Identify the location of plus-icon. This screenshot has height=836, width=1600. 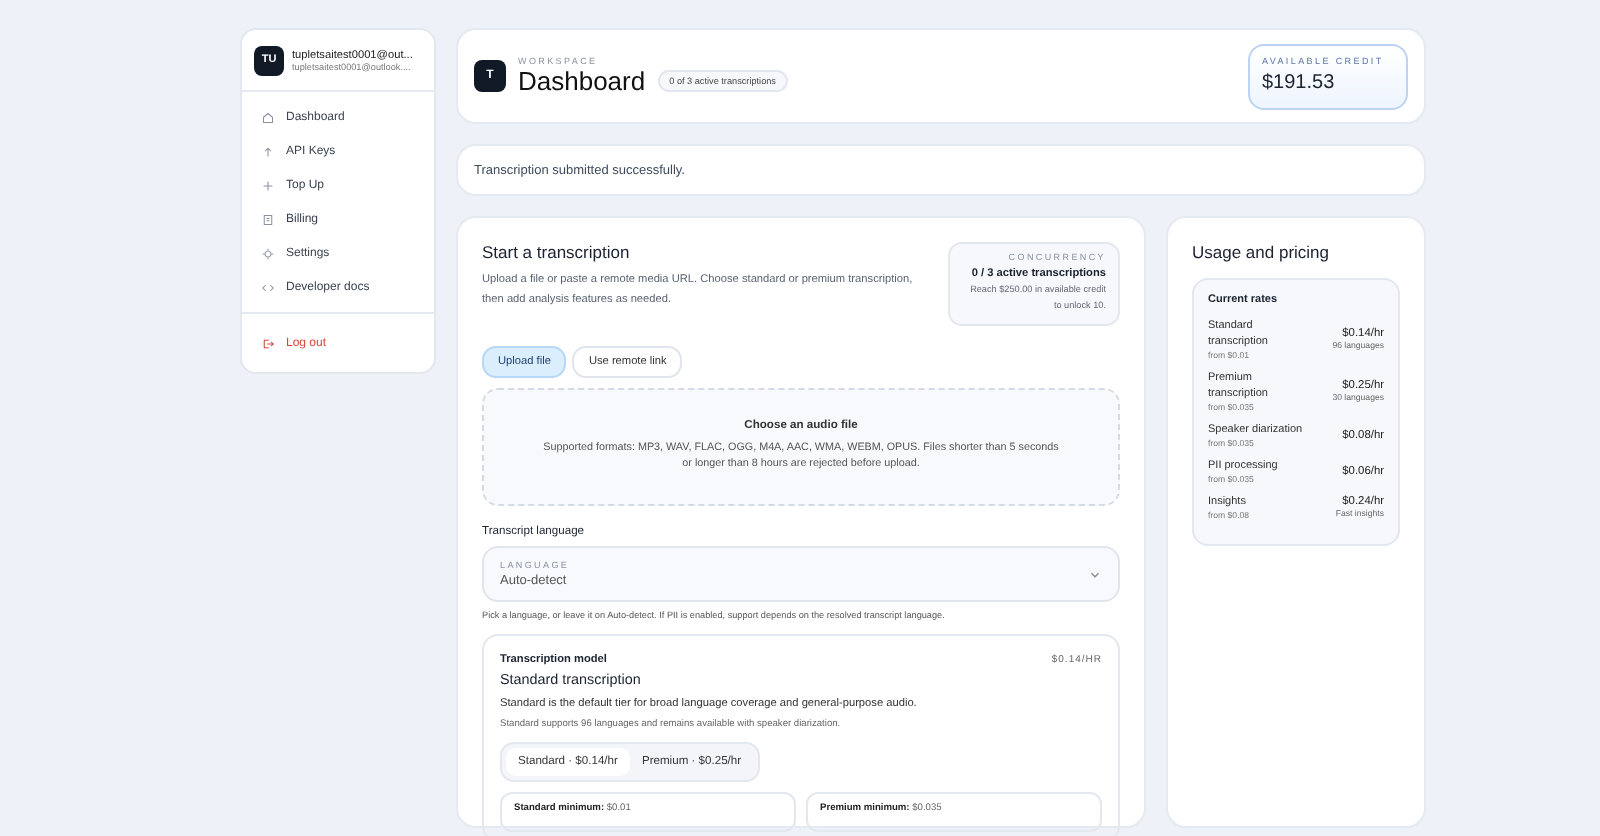
(268, 185).